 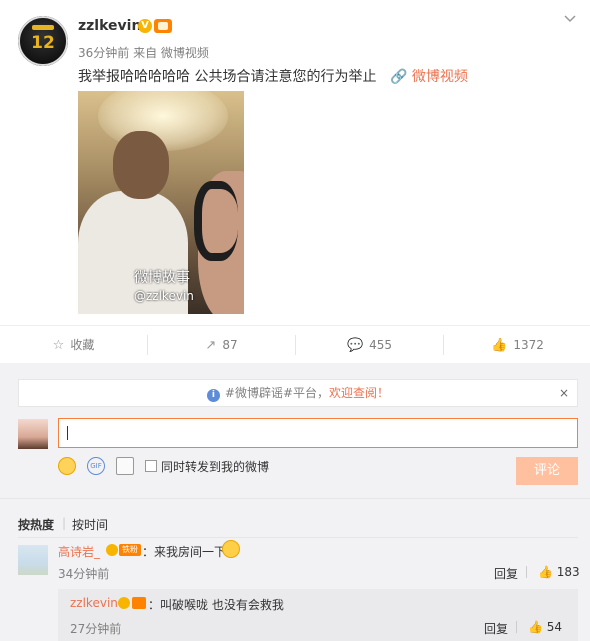 I want to click on headphones-shape, so click(x=216, y=221).